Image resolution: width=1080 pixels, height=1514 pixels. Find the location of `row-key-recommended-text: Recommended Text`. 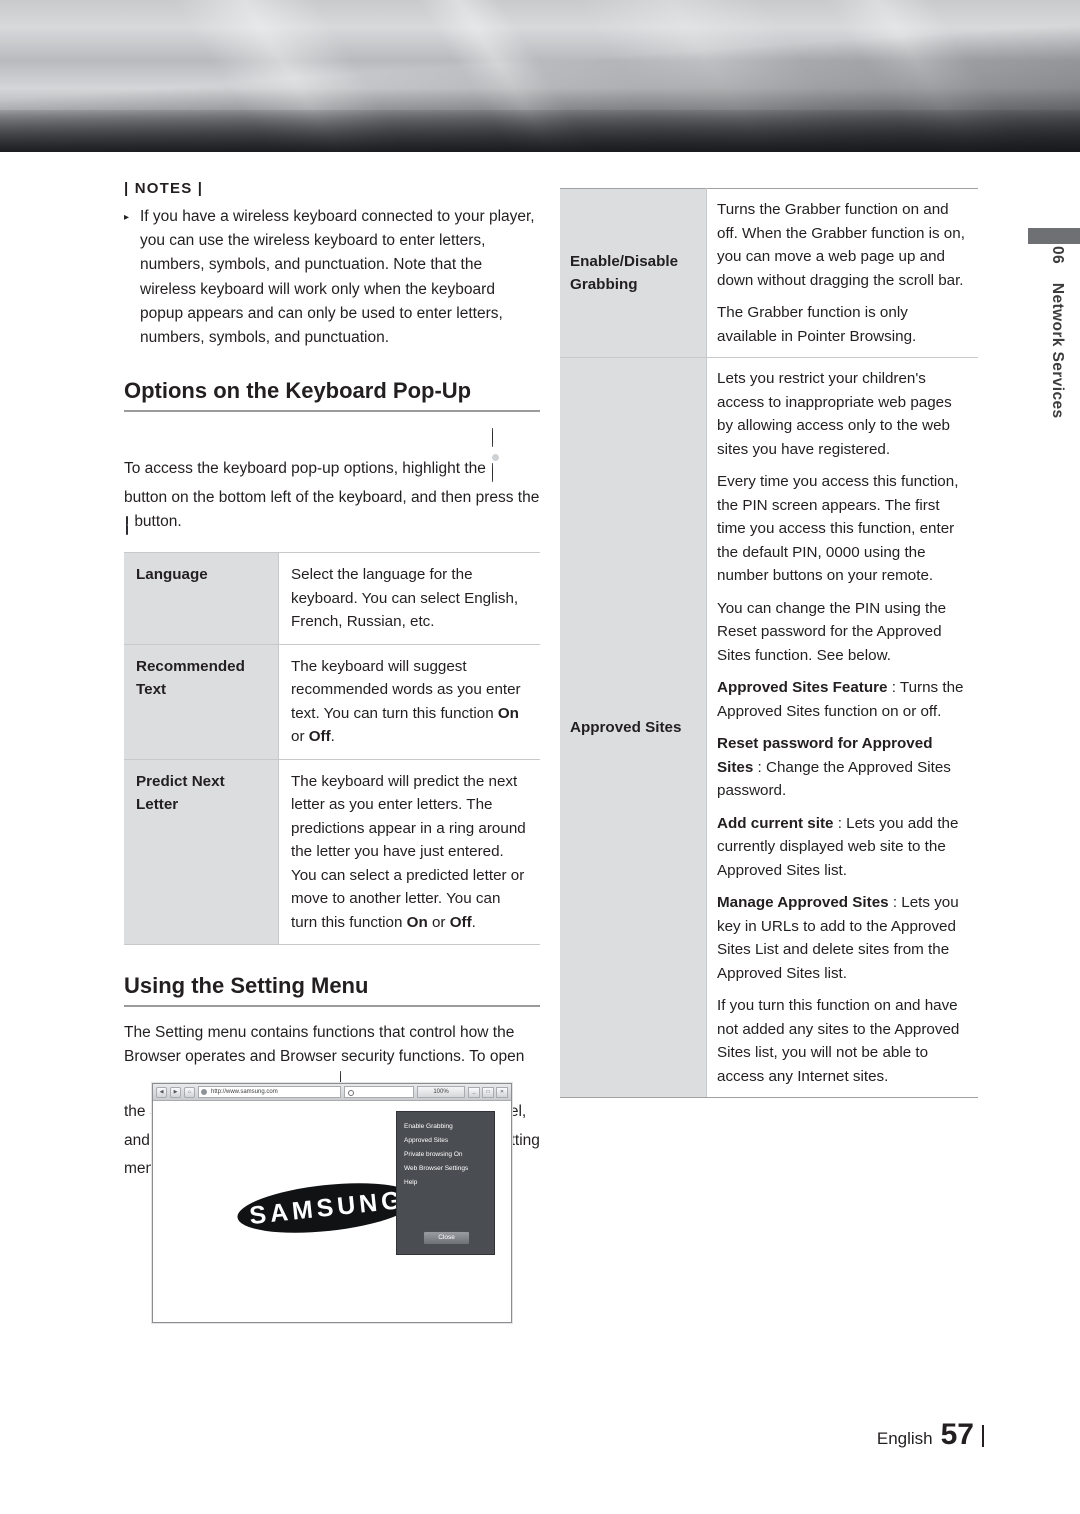

row-key-recommended-text: Recommended Text is located at coordinates (201, 702).